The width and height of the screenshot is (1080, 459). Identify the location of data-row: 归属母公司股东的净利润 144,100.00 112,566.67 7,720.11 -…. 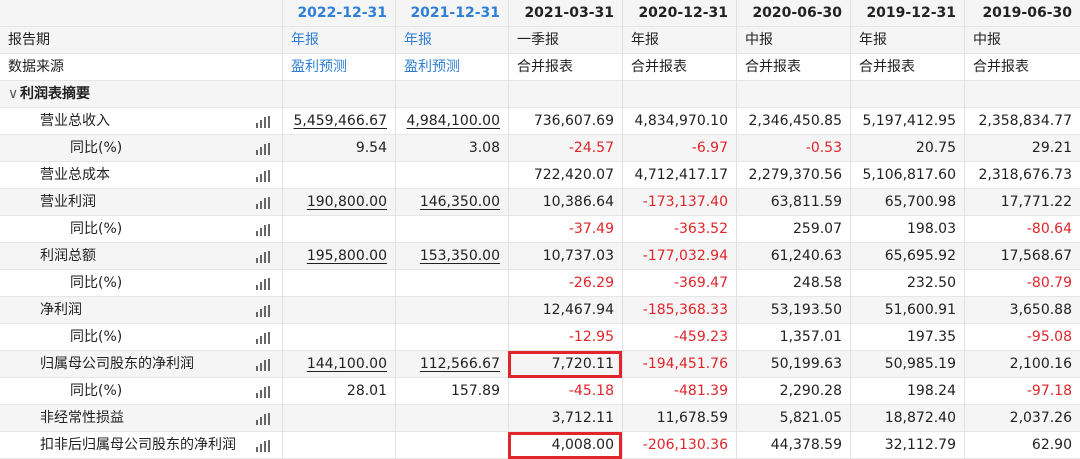
(540, 364).